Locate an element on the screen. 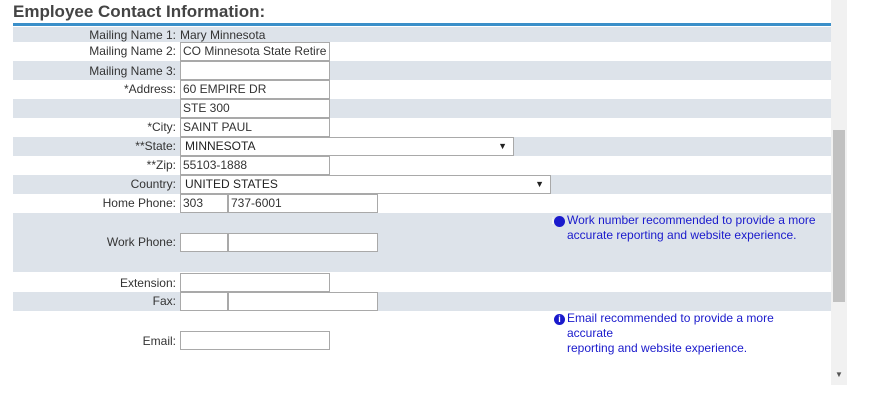 The image size is (875, 415). row-country: Country: UNITED STATES ▼ is located at coordinates (422, 184).